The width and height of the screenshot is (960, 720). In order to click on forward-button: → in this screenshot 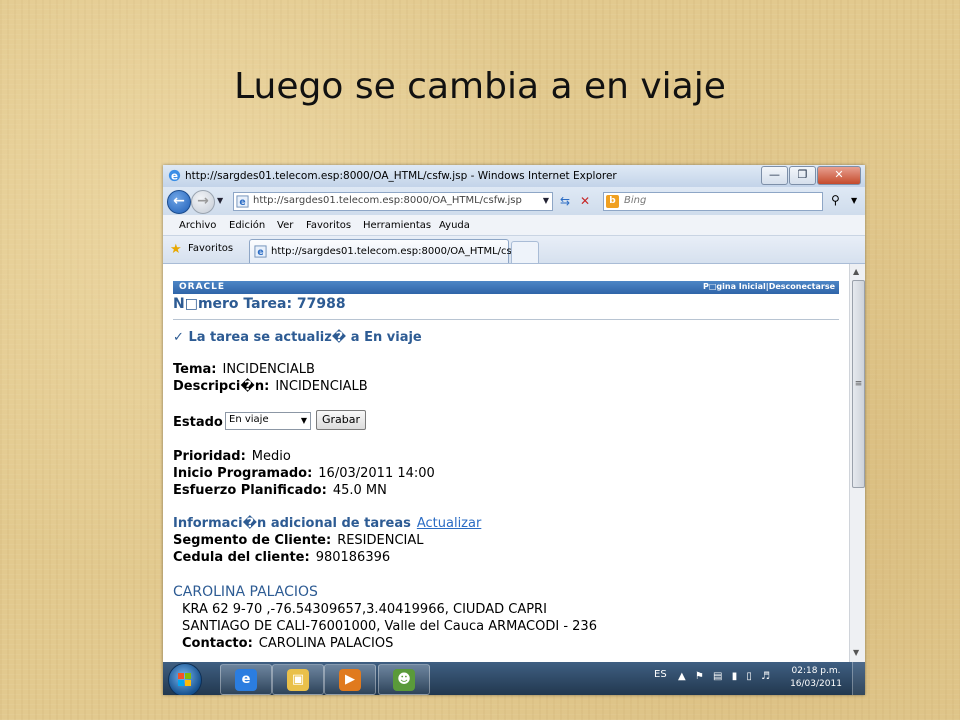, I will do `click(203, 202)`.